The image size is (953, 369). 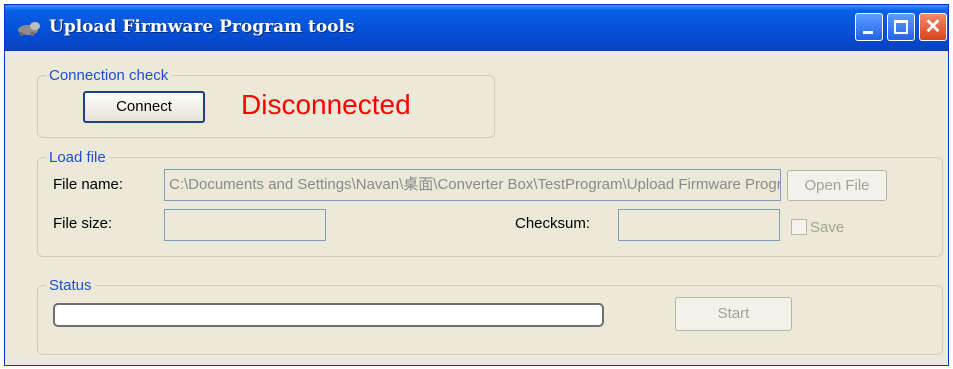 I want to click on connection-check-legend: Connection check, so click(x=109, y=76).